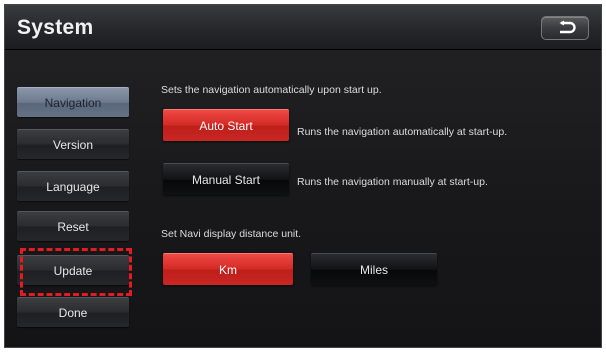 Image resolution: width=606 pixels, height=352 pixels. Describe the element at coordinates (228, 269) in the screenshot. I see `km-button: Km` at that location.